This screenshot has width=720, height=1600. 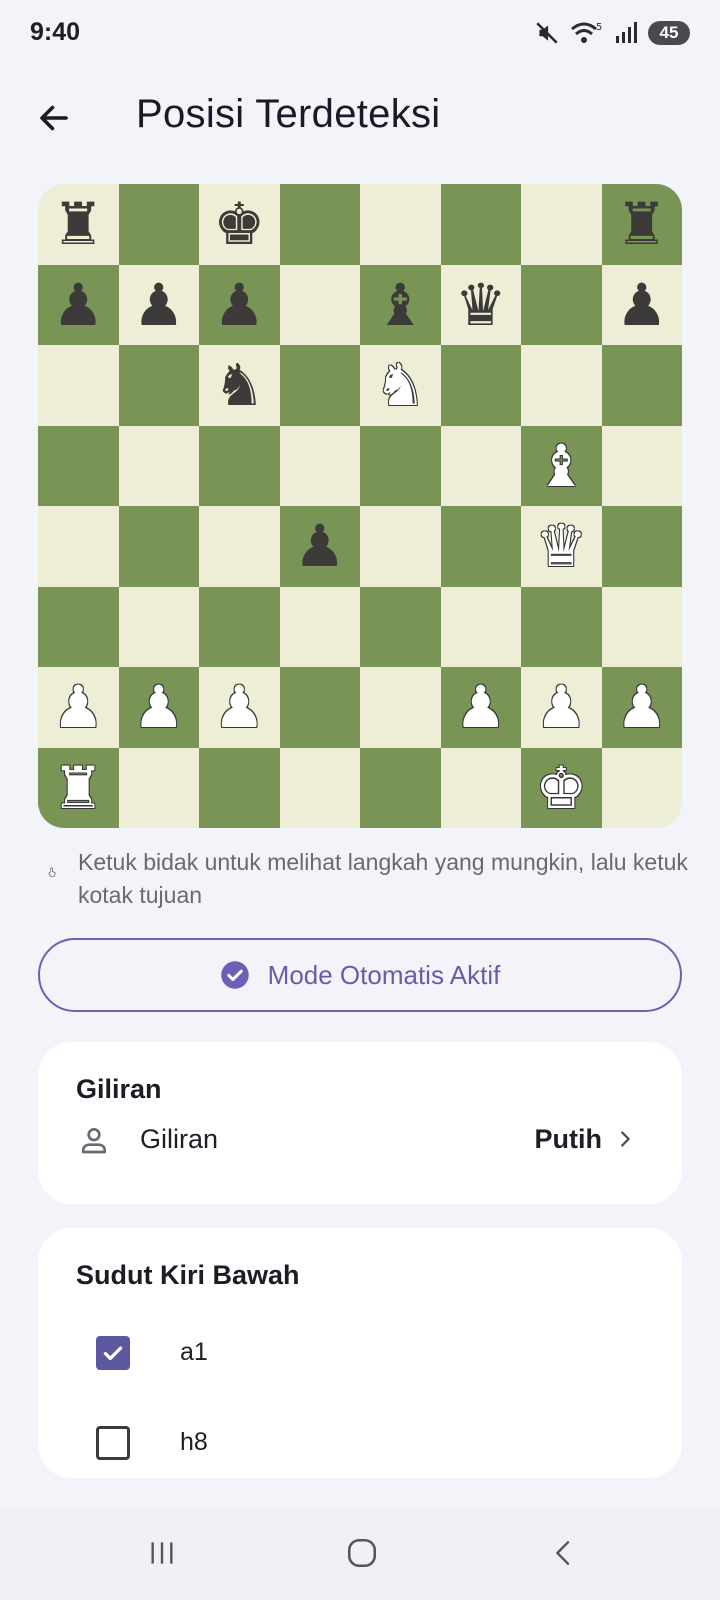 I want to click on square-h6, so click(x=641, y=385).